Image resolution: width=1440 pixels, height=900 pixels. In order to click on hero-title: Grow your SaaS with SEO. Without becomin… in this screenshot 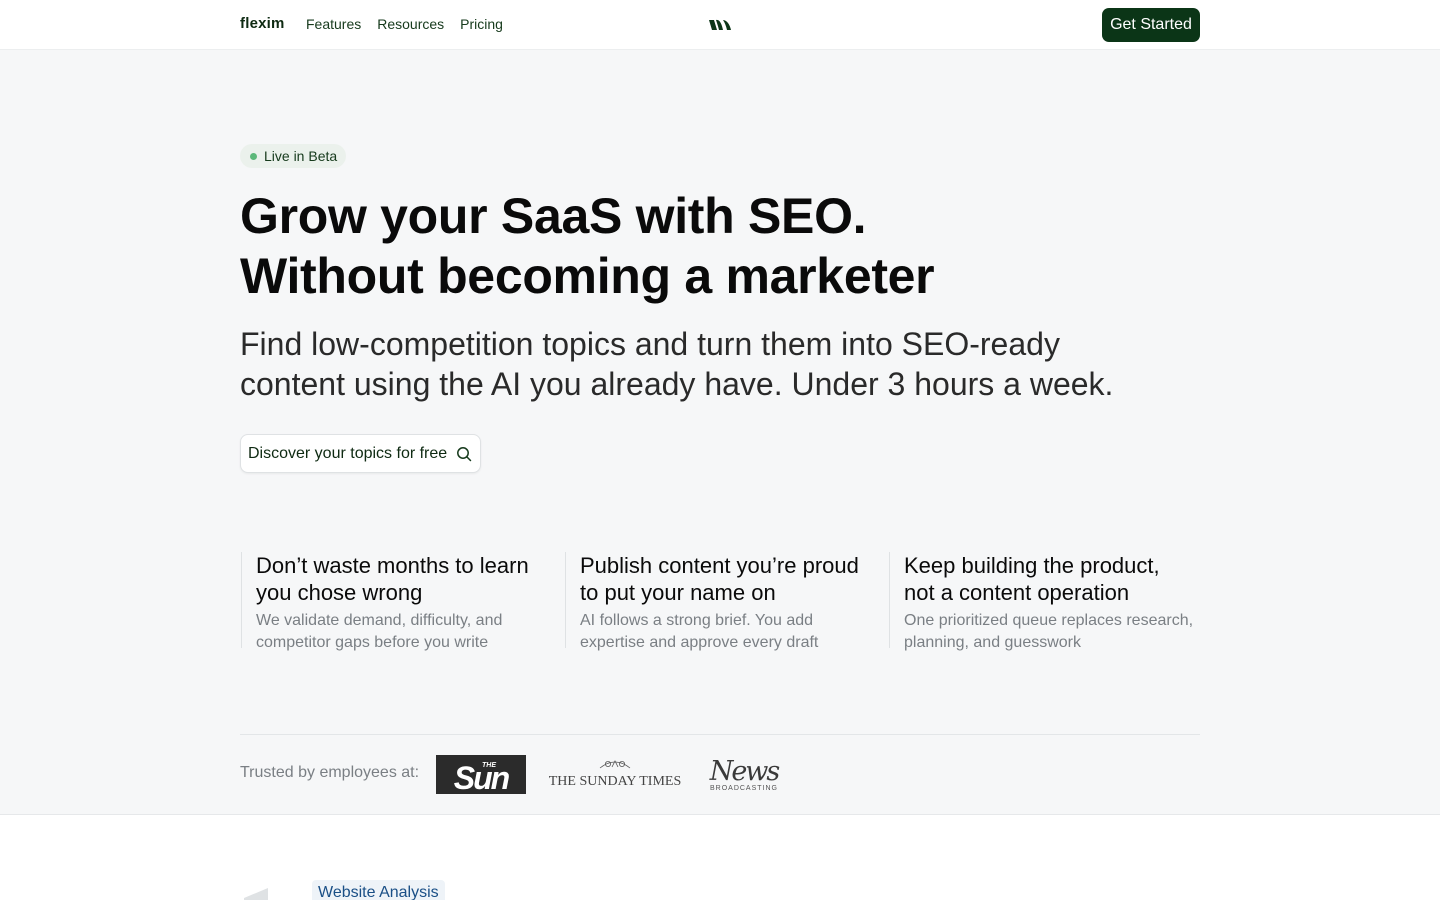, I will do `click(690, 246)`.